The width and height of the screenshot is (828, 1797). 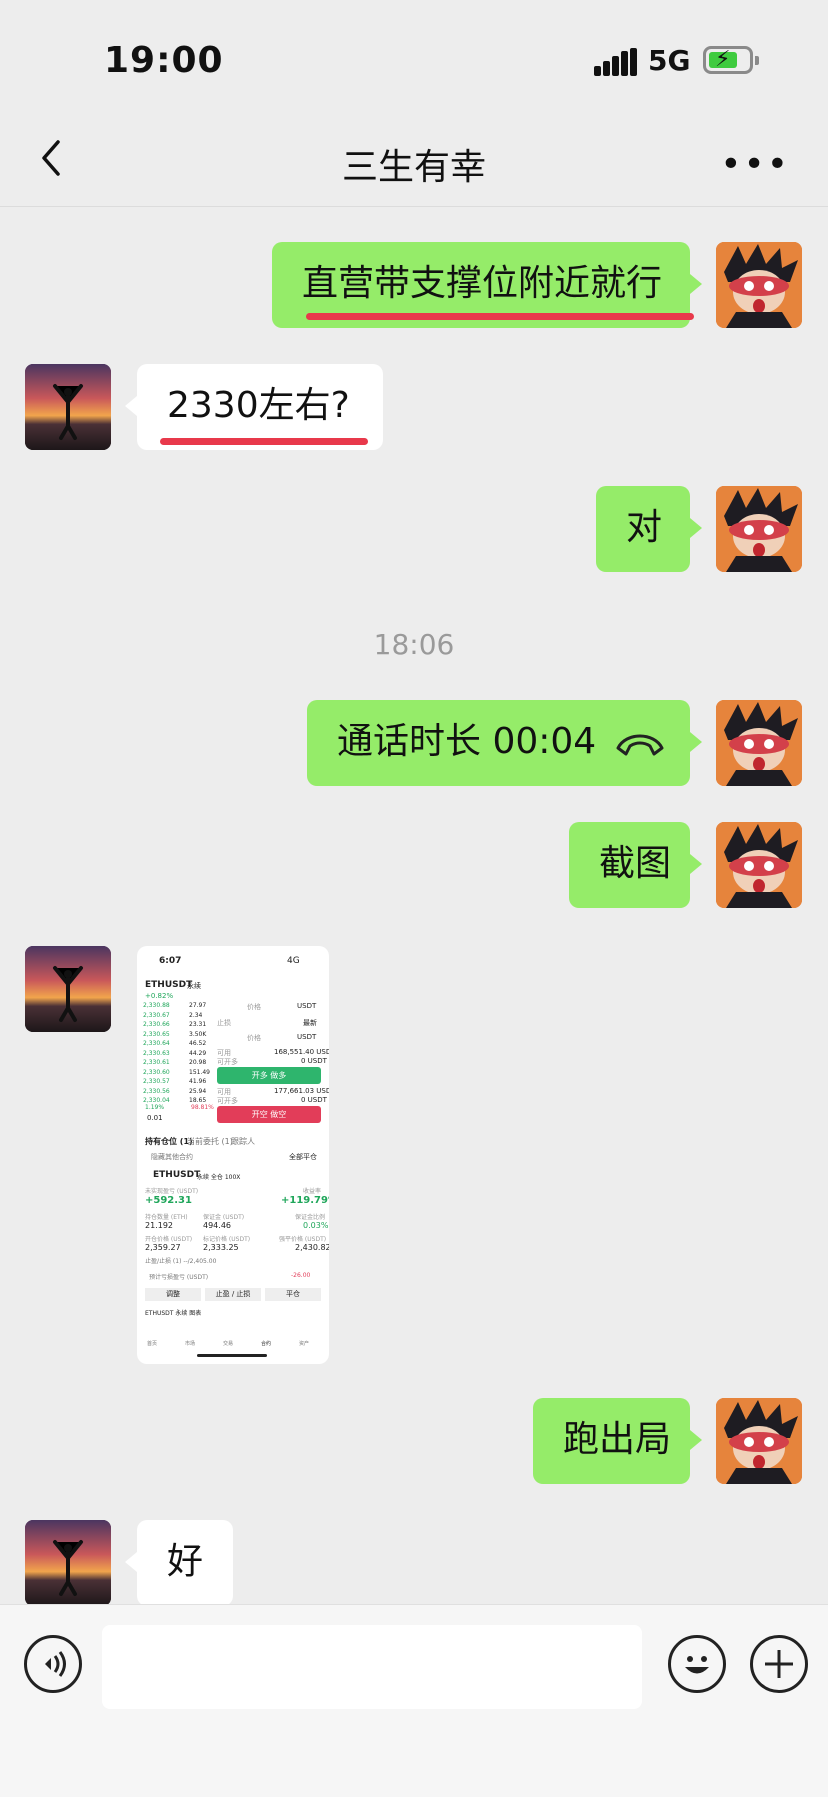 What do you see at coordinates (303, 1239) in the screenshot?
I see `shot-liq-label: 强平价格 (USDT)` at bounding box center [303, 1239].